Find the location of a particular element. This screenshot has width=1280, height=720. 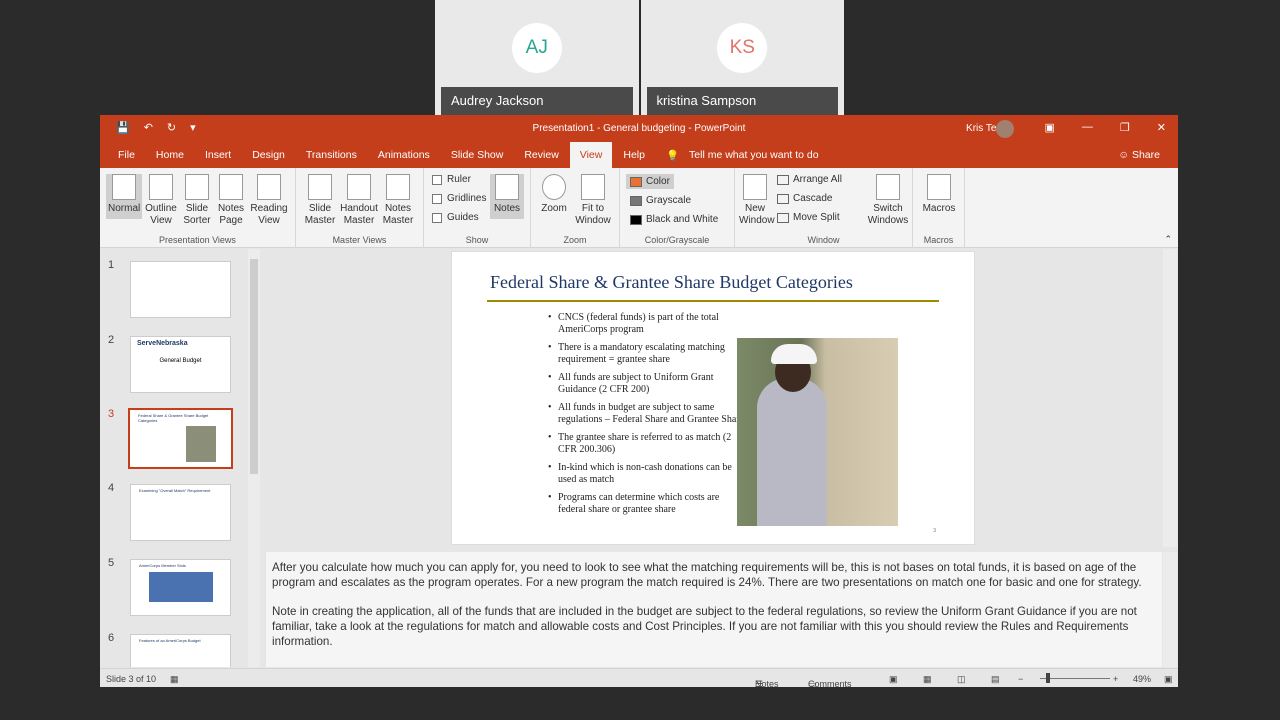

hard-hat is located at coordinates (794, 354).